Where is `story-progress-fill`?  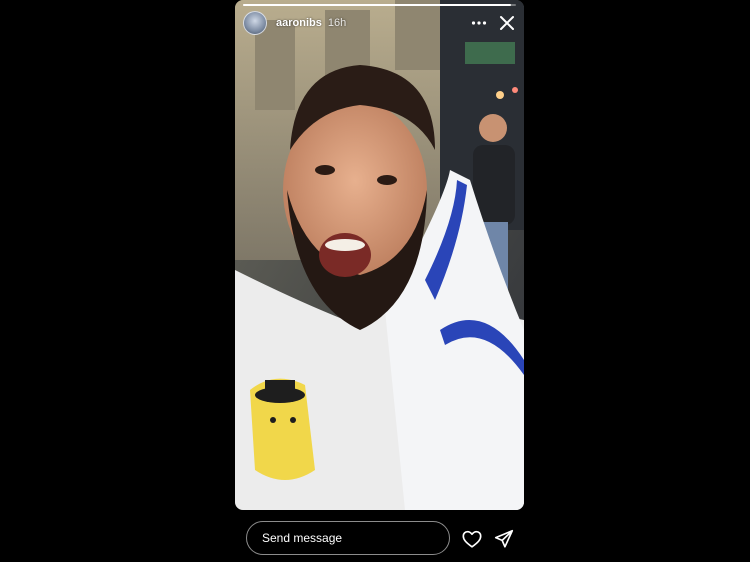
story-progress-fill is located at coordinates (377, 5).